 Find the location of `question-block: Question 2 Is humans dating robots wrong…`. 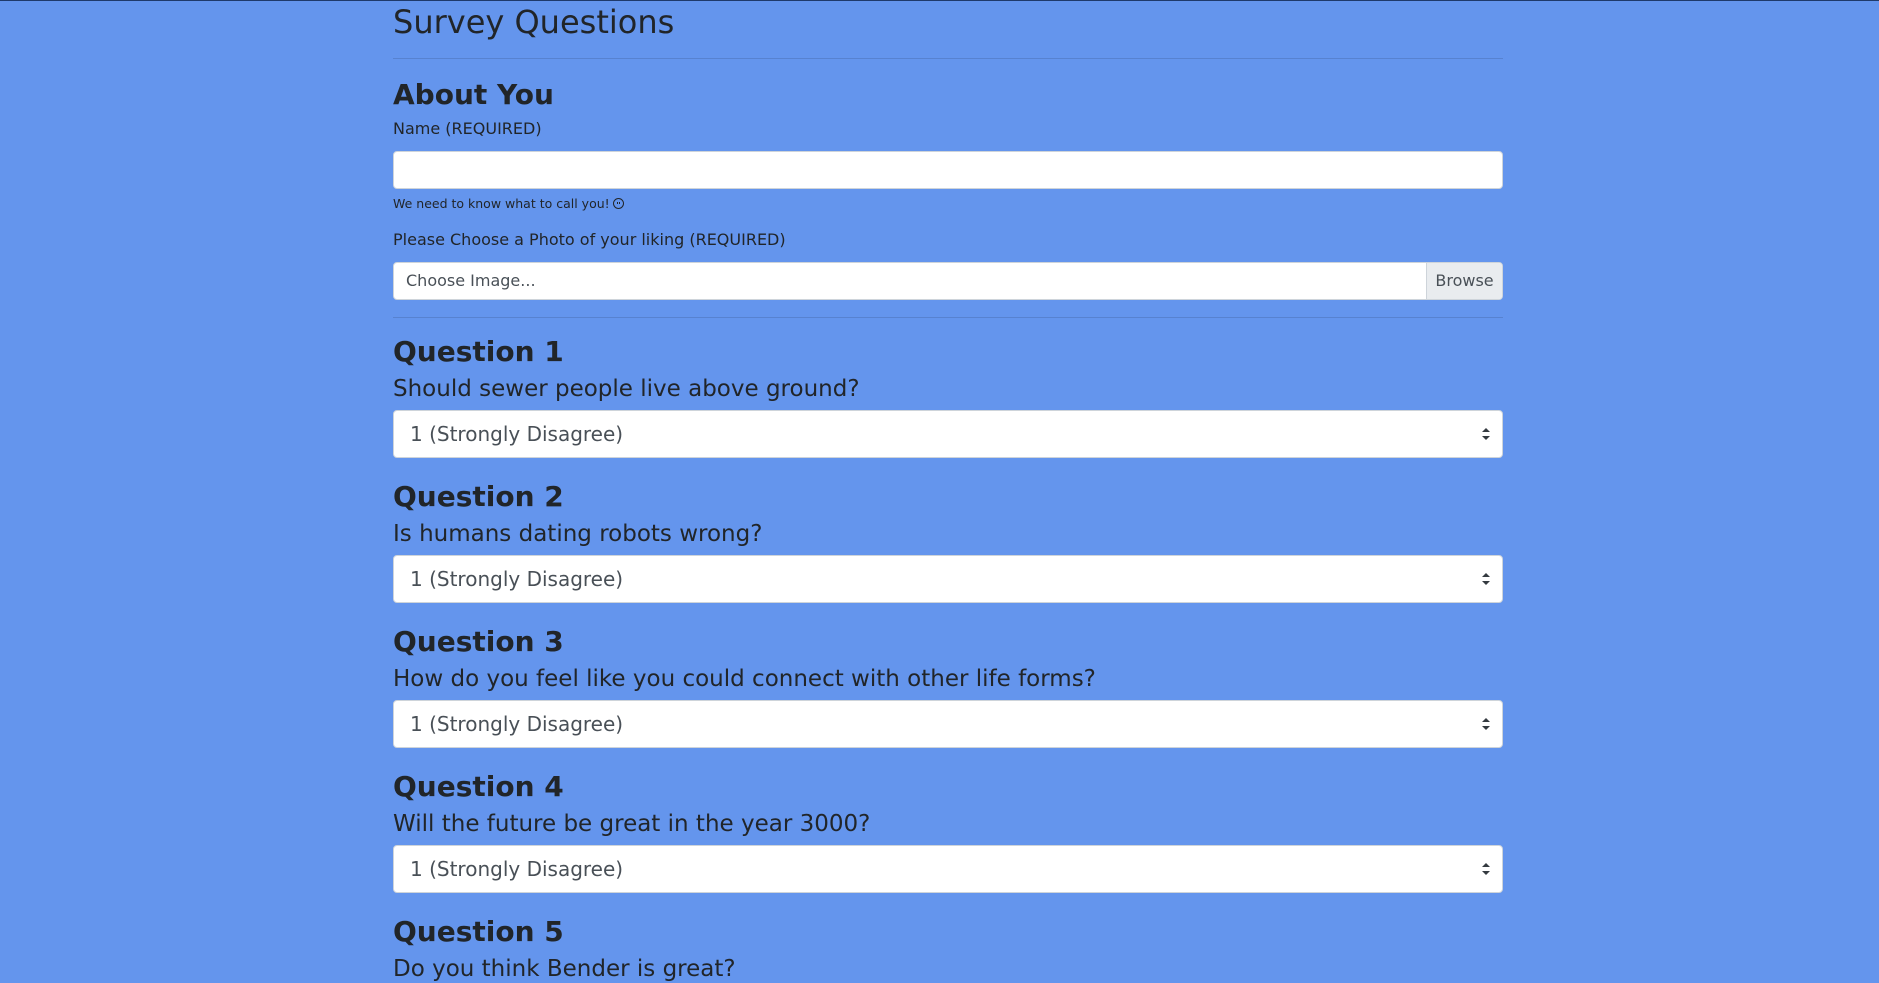

question-block: Question 2 Is humans dating robots wrong… is located at coordinates (948, 542).